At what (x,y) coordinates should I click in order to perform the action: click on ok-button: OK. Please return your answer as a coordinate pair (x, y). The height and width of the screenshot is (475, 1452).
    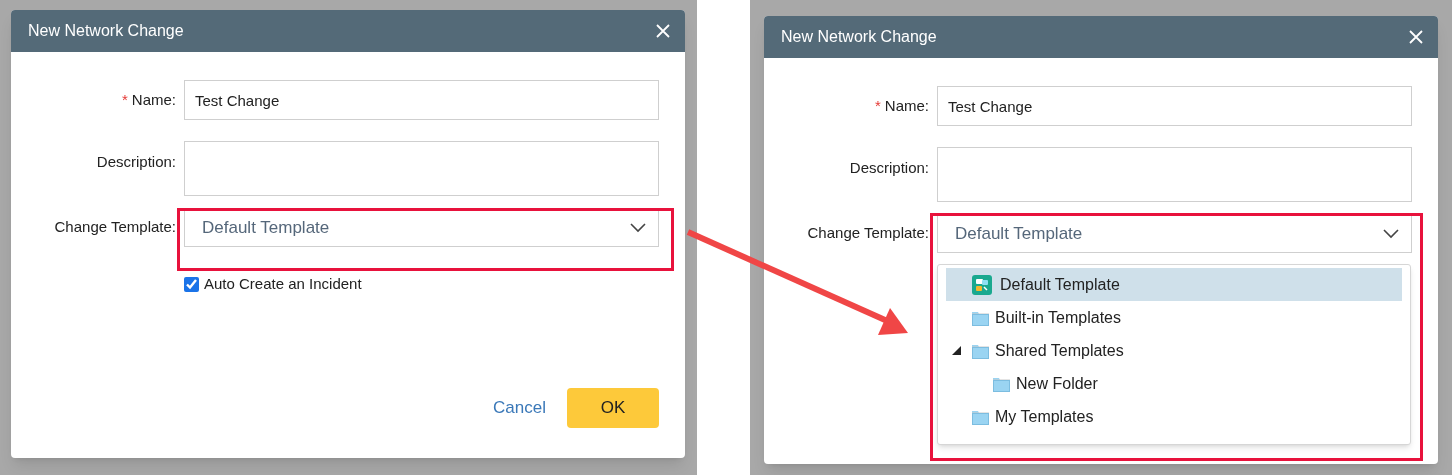
    Looking at the image, I should click on (613, 408).